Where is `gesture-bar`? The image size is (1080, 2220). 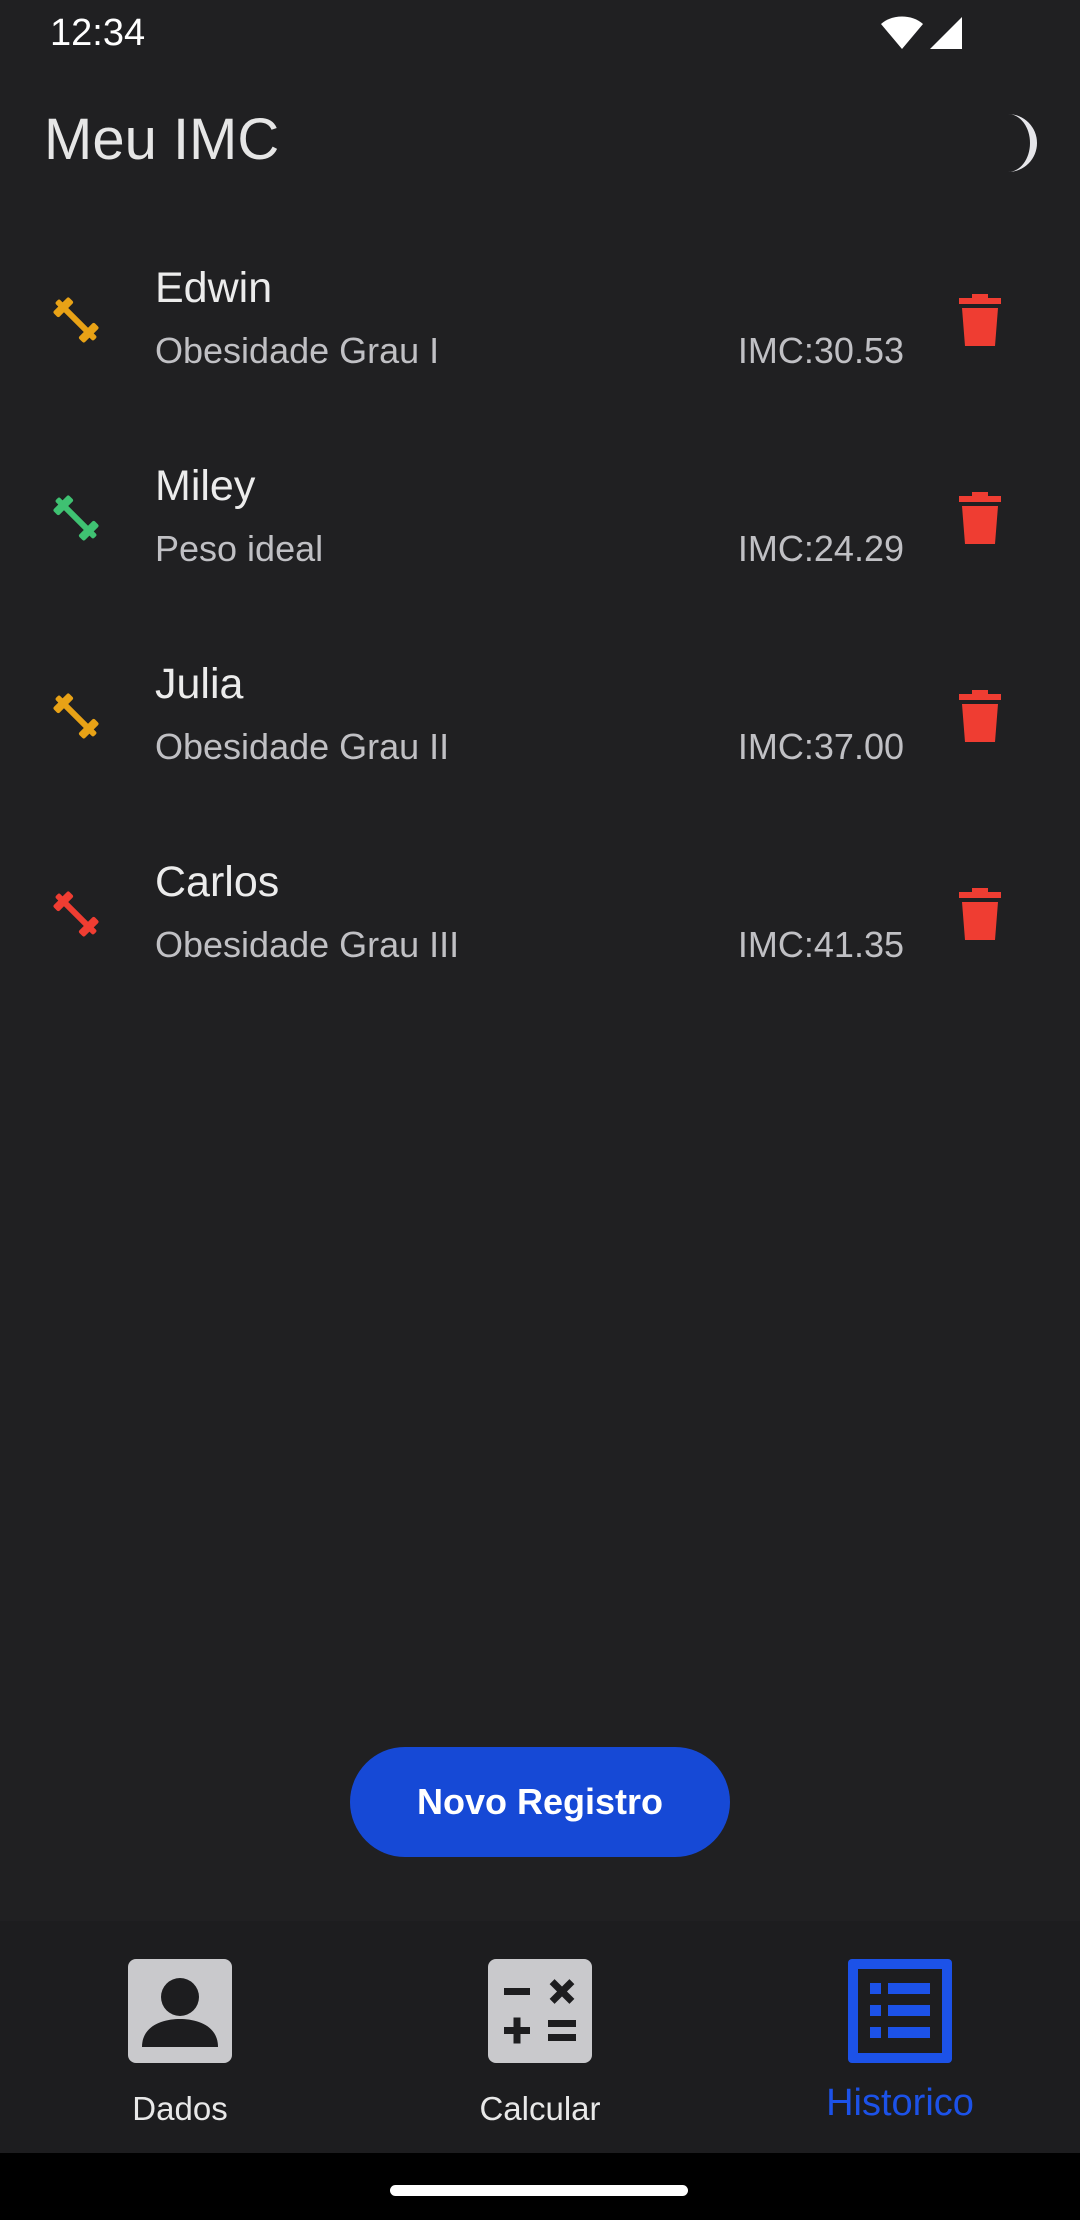 gesture-bar is located at coordinates (540, 2186).